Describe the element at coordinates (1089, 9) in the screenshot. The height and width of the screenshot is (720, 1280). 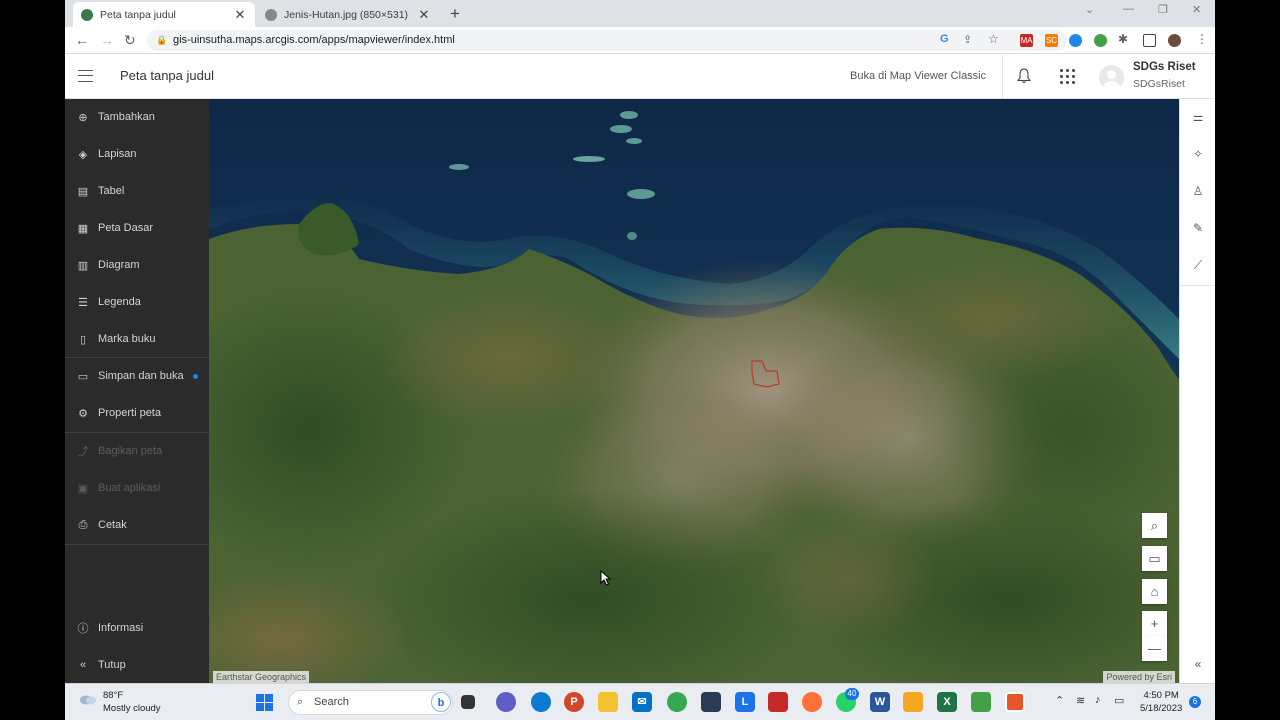
I see `tab-search-icon: ⌄` at that location.